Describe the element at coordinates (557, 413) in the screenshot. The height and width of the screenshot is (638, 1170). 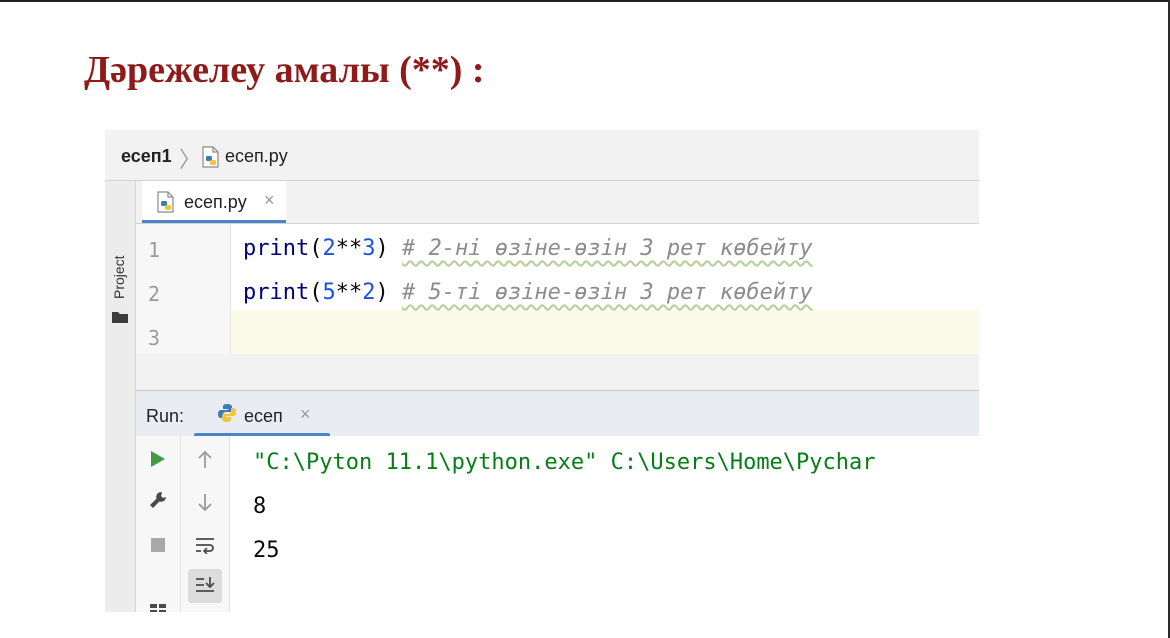
I see `run-tool-header: Run: есеп ×` at that location.